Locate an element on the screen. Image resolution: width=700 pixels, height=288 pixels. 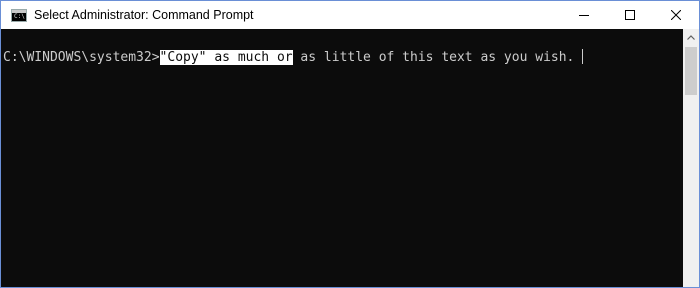
command-prompt-path: C:\WINDOWS\system32> is located at coordinates (81, 57).